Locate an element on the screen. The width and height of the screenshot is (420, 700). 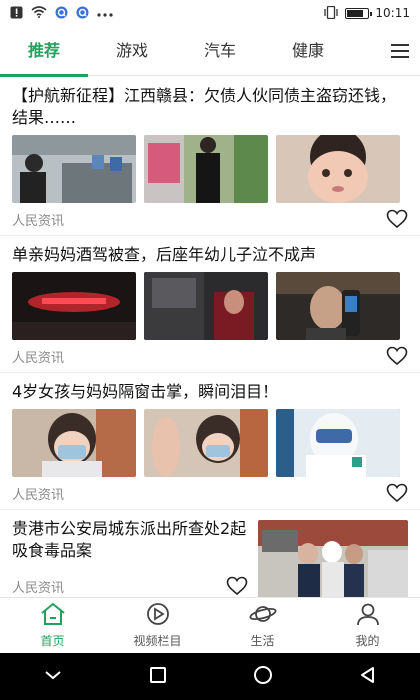
system-navigation-bar is located at coordinates (210, 676).